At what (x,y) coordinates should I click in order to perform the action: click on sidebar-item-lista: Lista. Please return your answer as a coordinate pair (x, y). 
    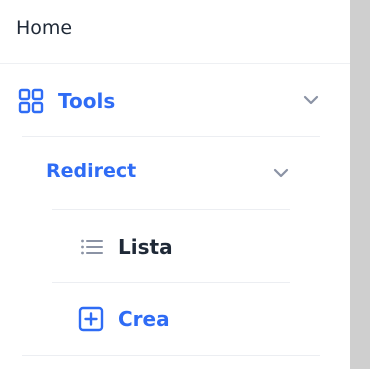
    Looking at the image, I should click on (126, 247).